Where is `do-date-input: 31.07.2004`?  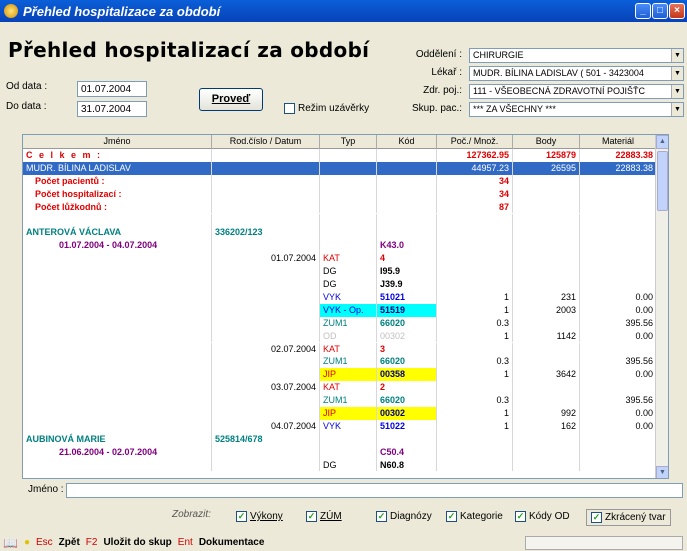 do-date-input: 31.07.2004 is located at coordinates (112, 109).